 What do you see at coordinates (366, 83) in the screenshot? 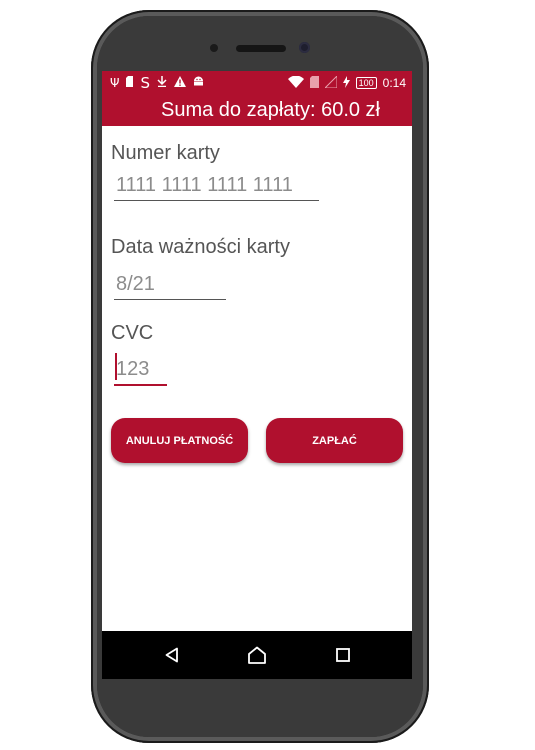
I see `battery-level: 100` at bounding box center [366, 83].